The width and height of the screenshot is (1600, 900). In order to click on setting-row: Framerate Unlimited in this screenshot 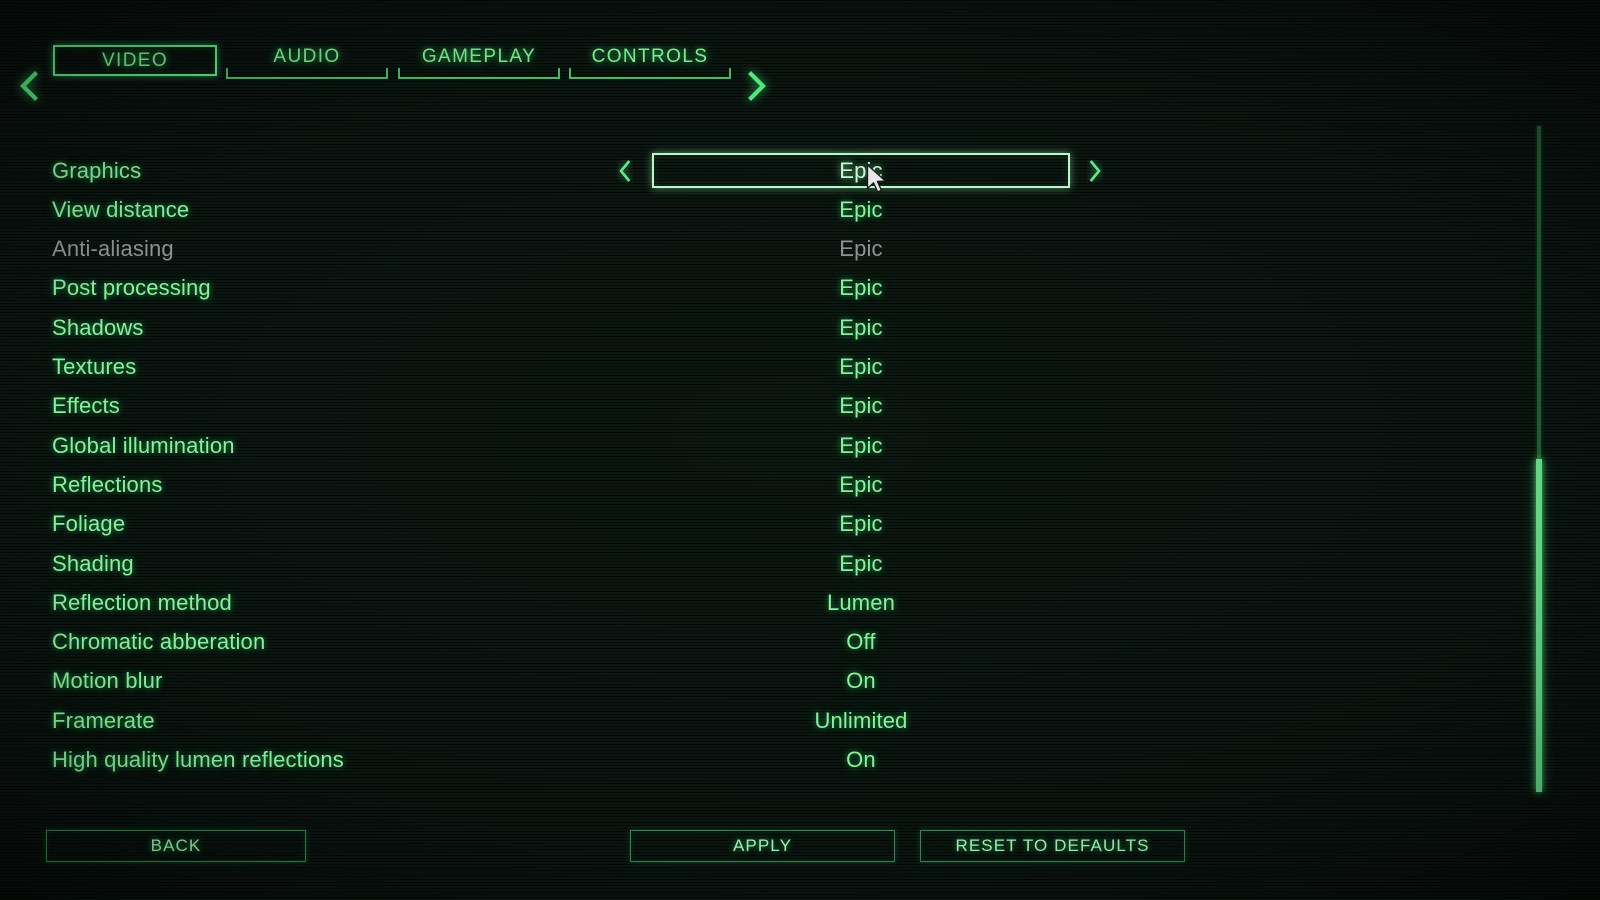, I will do `click(760, 720)`.